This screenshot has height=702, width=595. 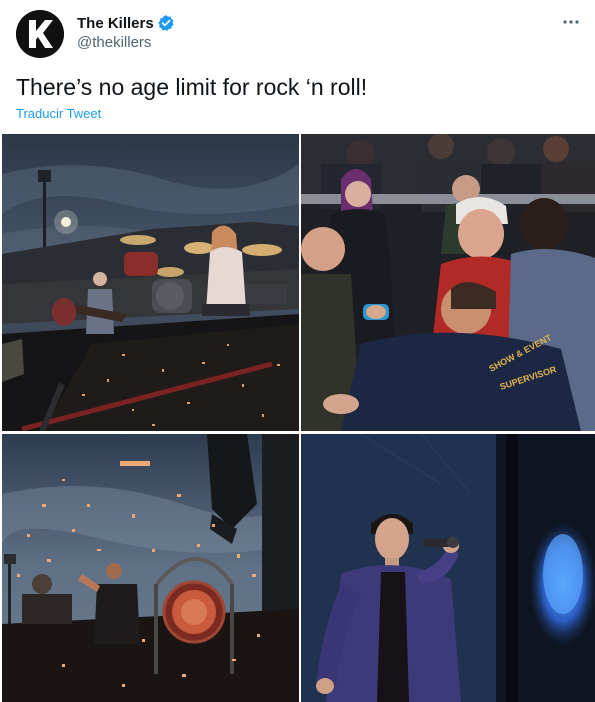 I want to click on display-name: The Killers, so click(x=115, y=23).